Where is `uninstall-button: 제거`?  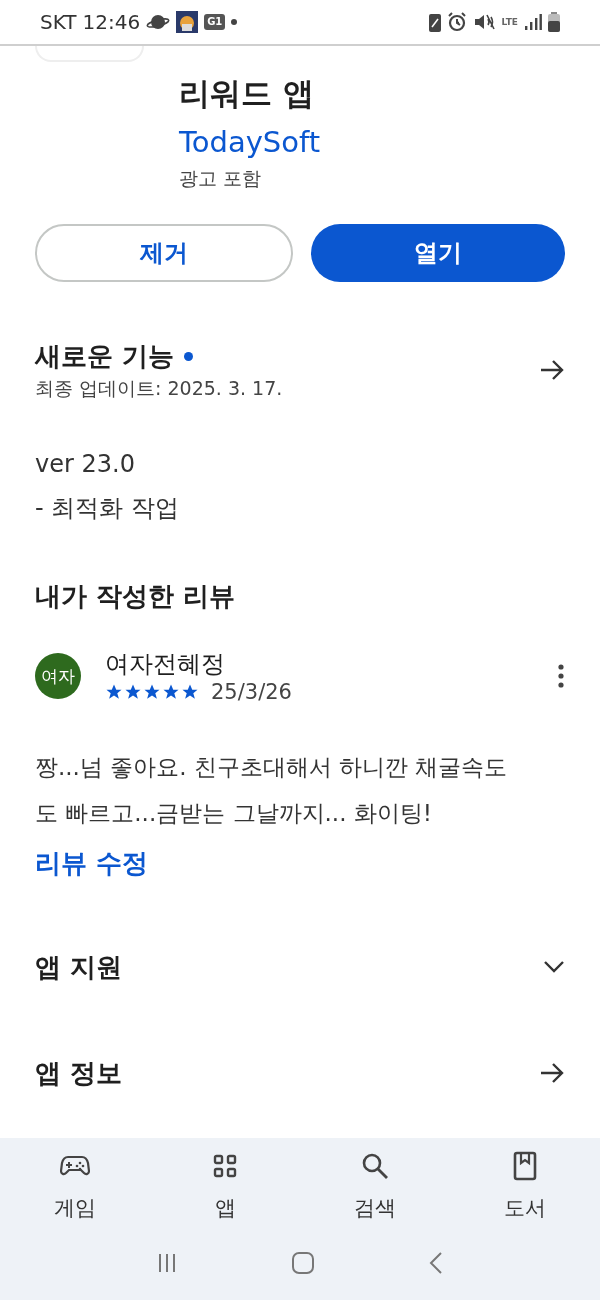
uninstall-button: 제거 is located at coordinates (164, 253).